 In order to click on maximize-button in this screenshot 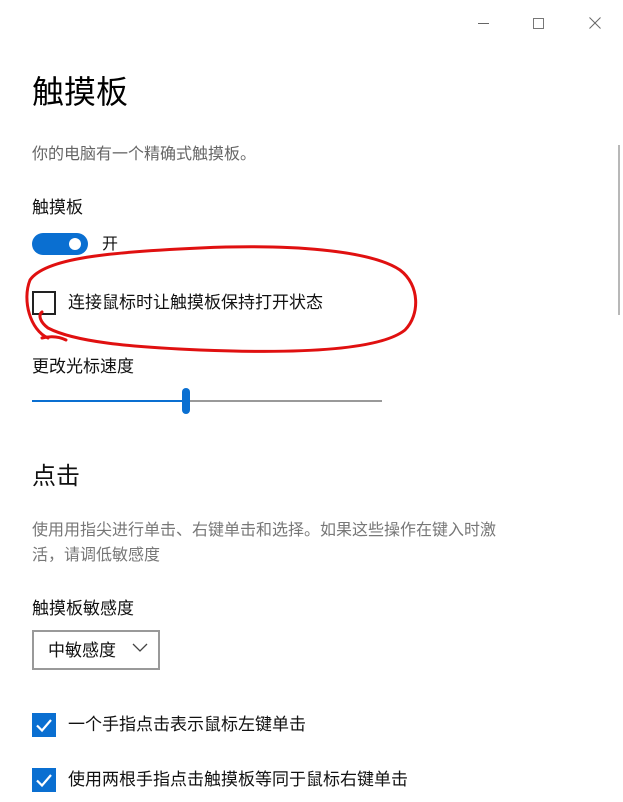, I will do `click(538, 23)`.